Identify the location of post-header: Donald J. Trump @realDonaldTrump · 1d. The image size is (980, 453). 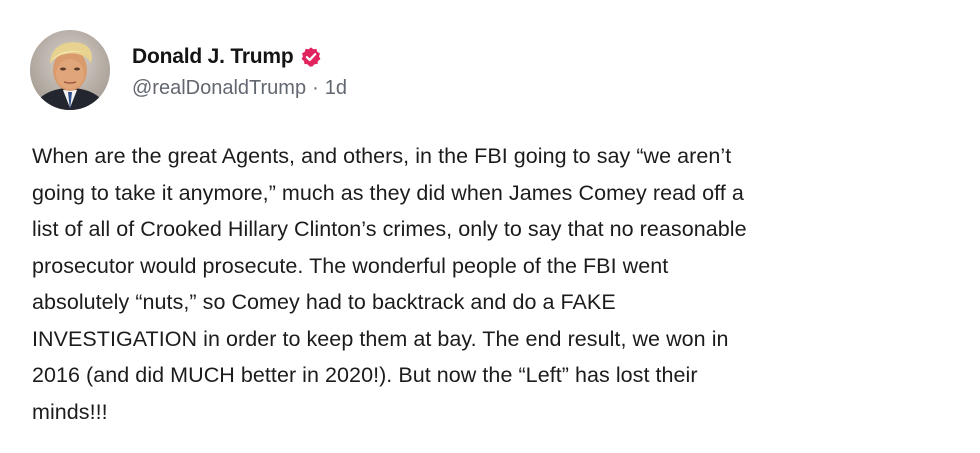
(188, 70).